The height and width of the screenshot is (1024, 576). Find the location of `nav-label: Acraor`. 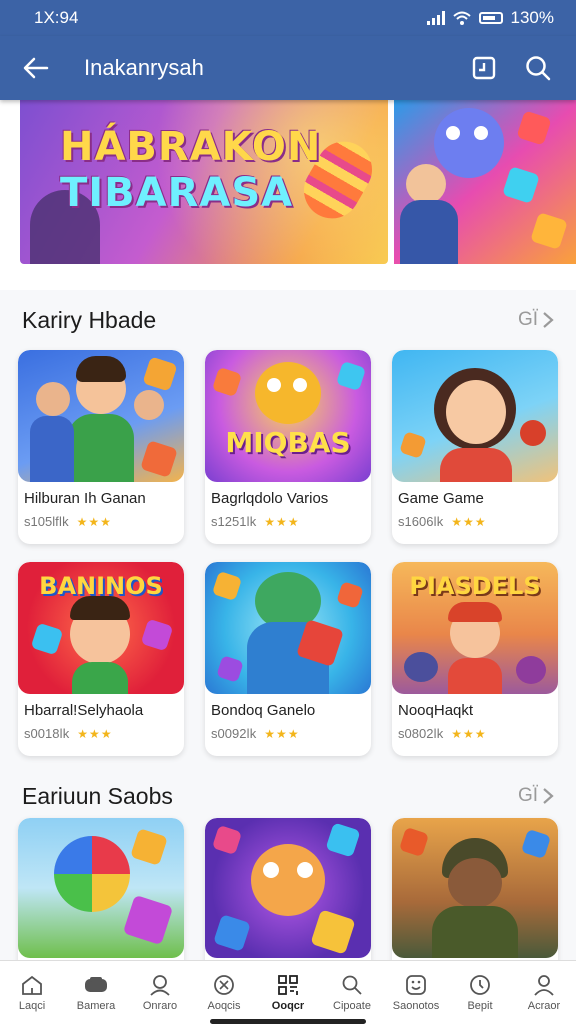

nav-label: Acraor is located at coordinates (544, 1005).